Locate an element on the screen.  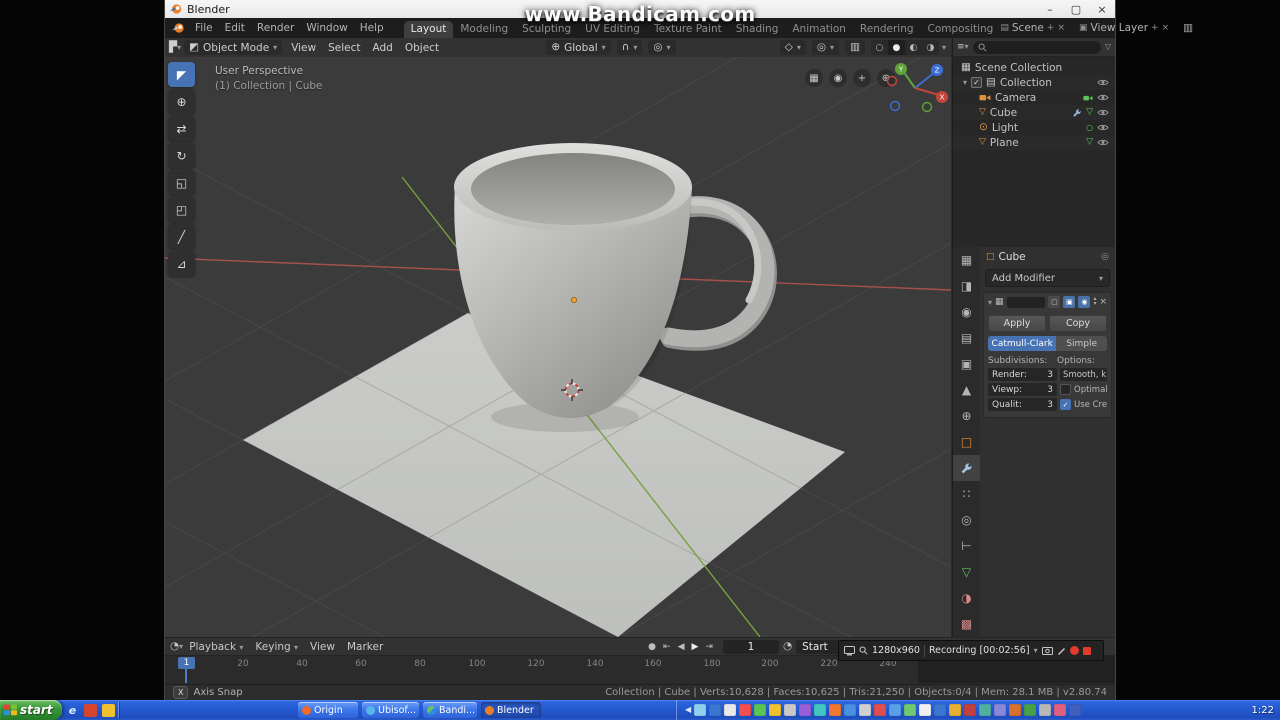
quick-launch-icon is located at coordinates (90, 710).